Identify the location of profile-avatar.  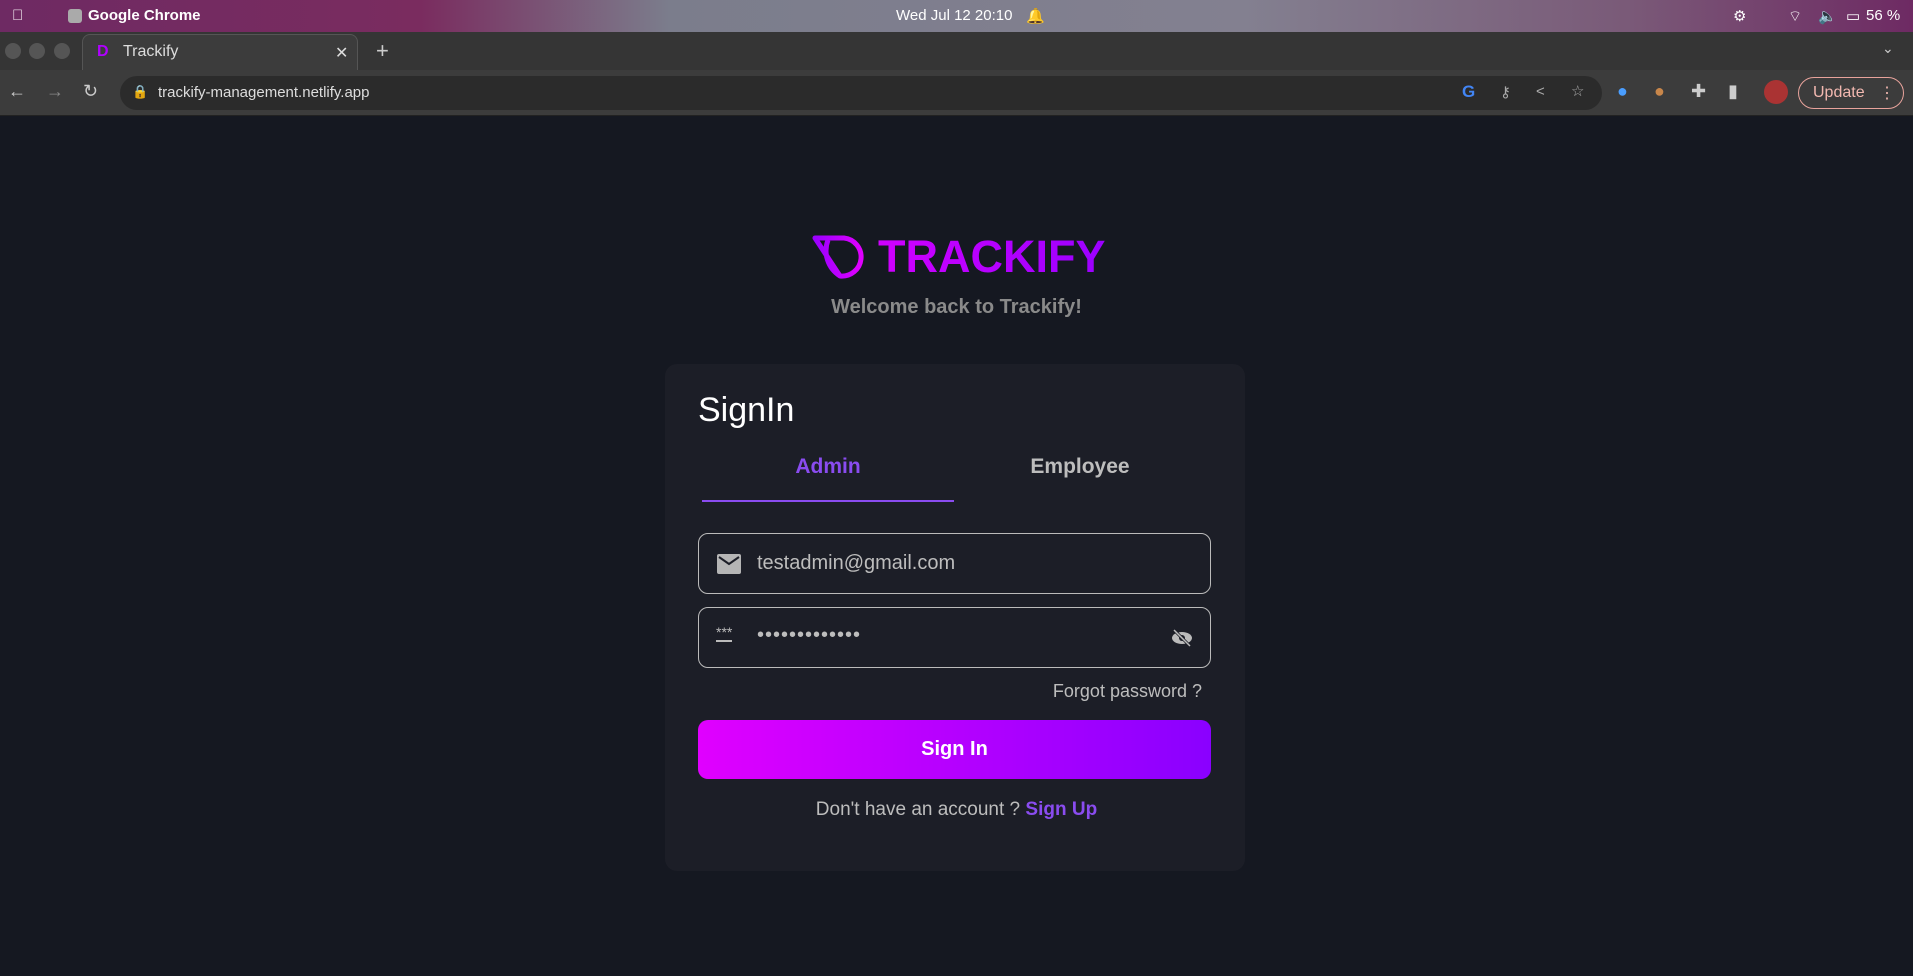
(1776, 92).